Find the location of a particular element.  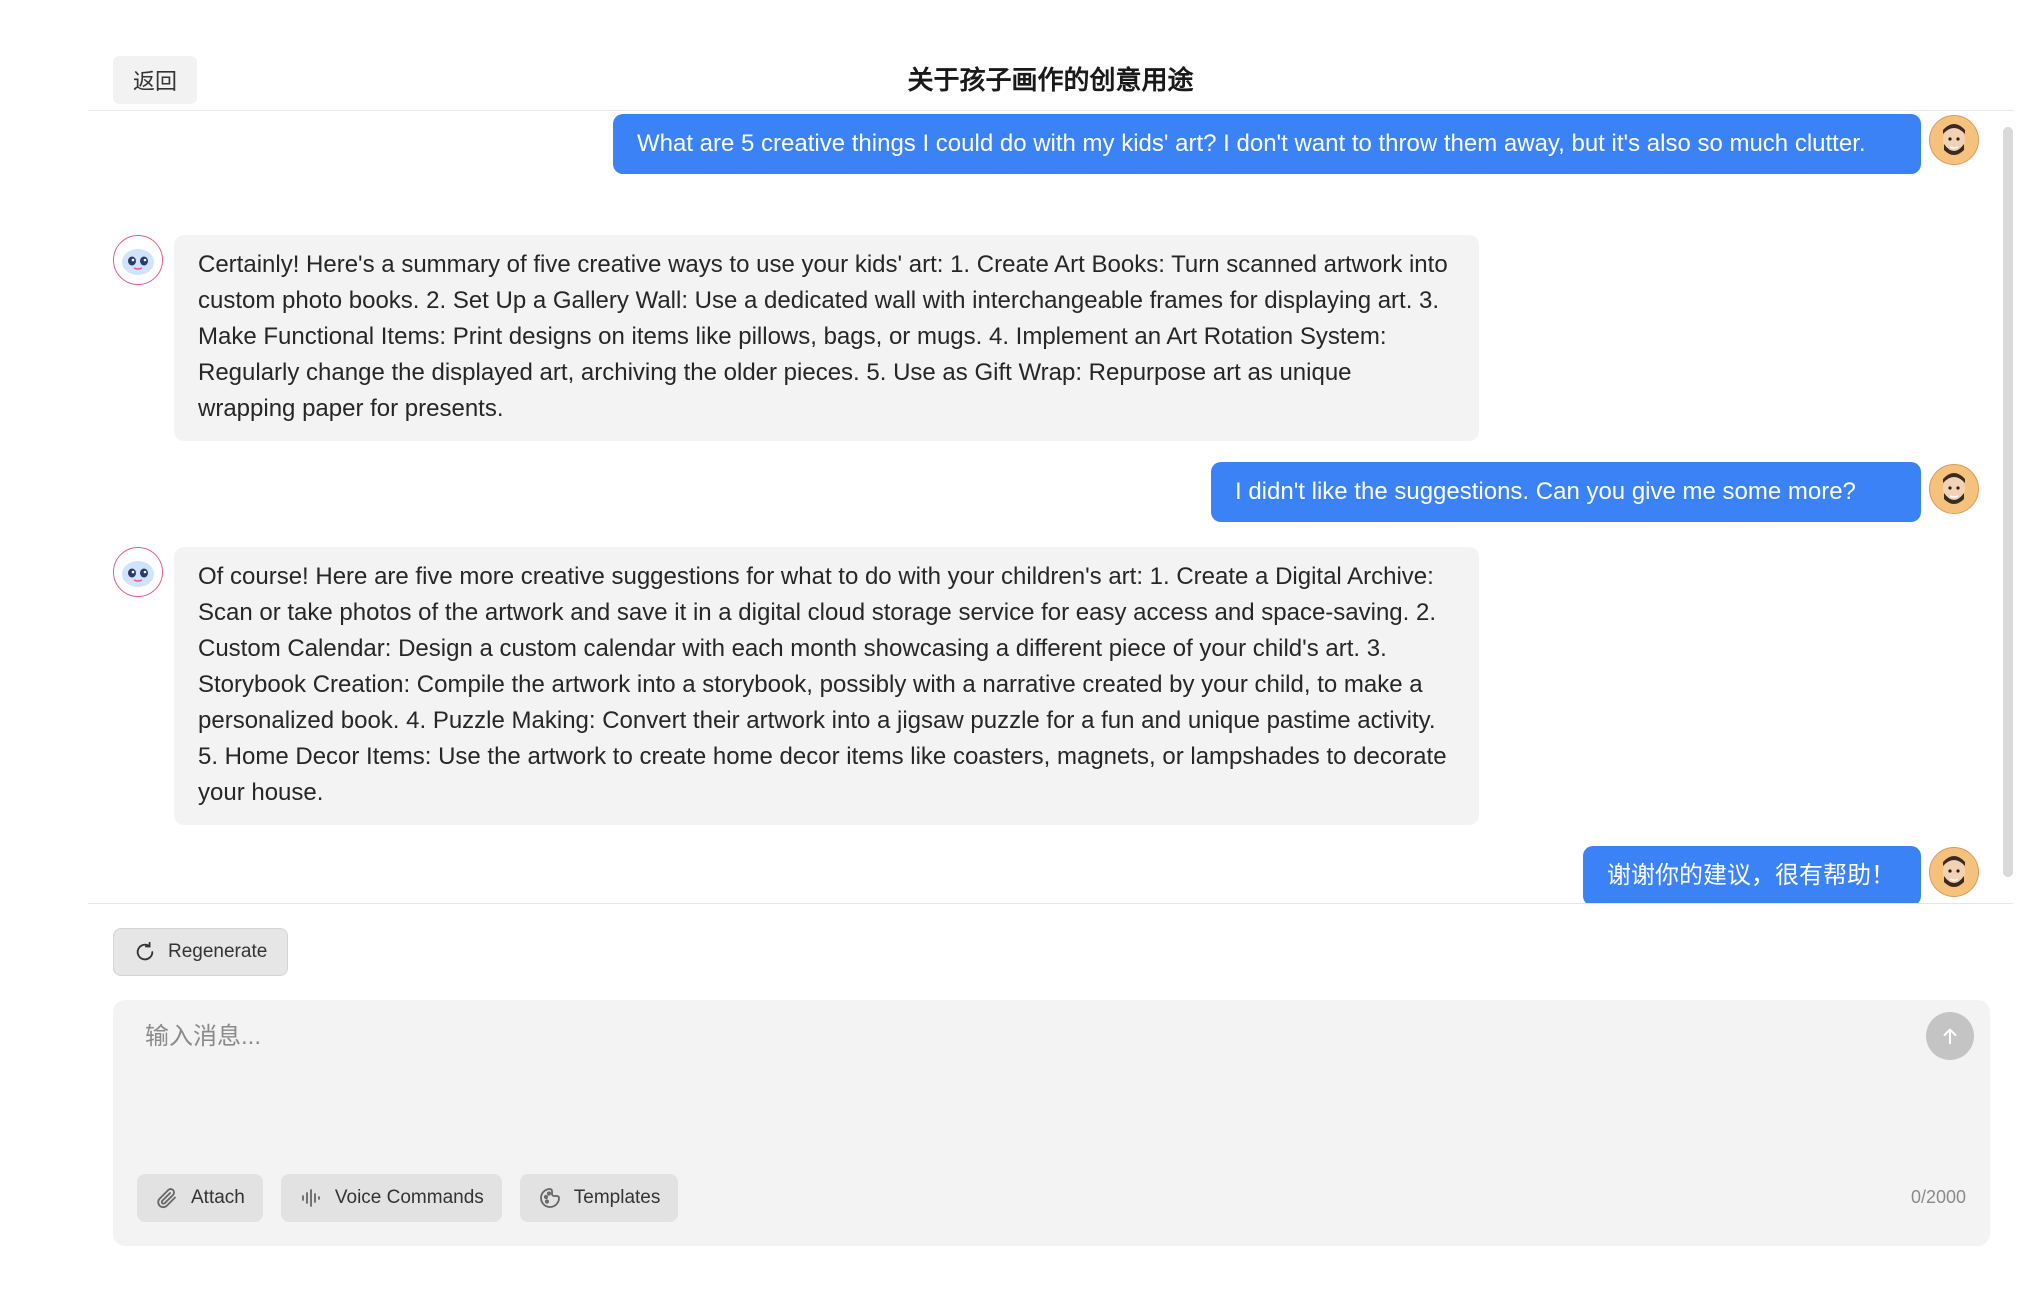

regenerate-button: Regenerate is located at coordinates (201, 952).